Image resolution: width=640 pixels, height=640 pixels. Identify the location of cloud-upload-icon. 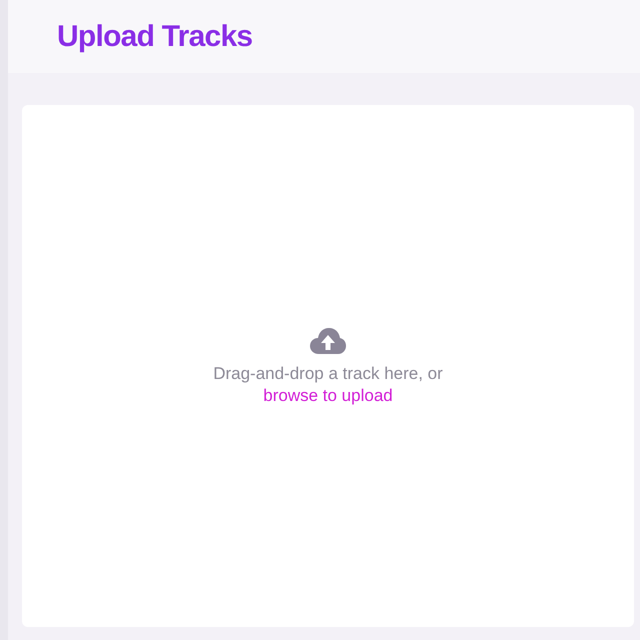
(328, 341).